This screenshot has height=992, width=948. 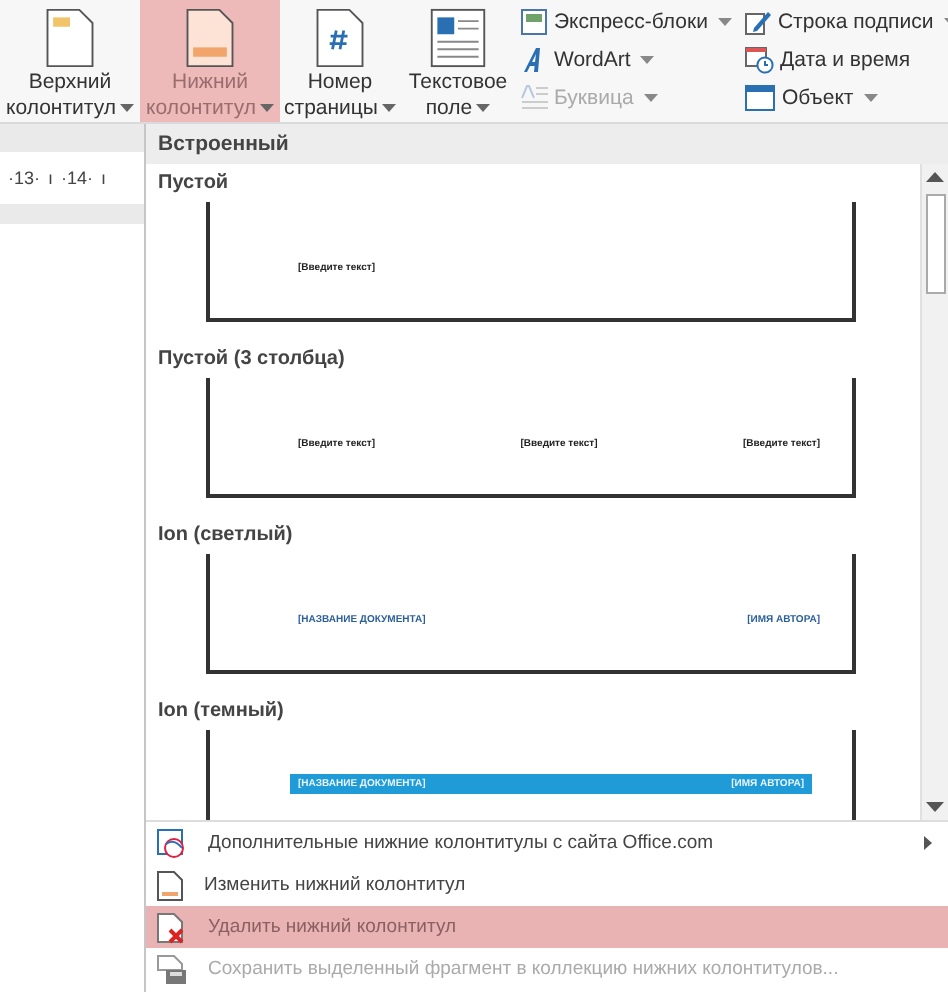 What do you see at coordinates (172, 927) in the screenshot?
I see `page-delete-icon` at bounding box center [172, 927].